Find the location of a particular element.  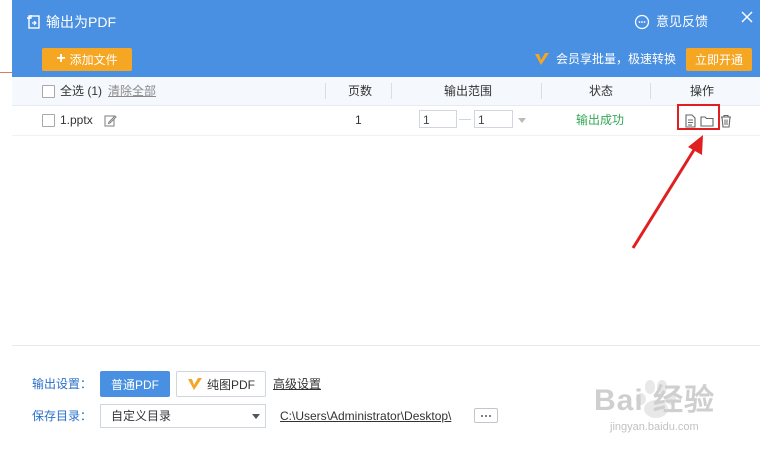

output-settings-label: 输出设置： is located at coordinates (62, 384).